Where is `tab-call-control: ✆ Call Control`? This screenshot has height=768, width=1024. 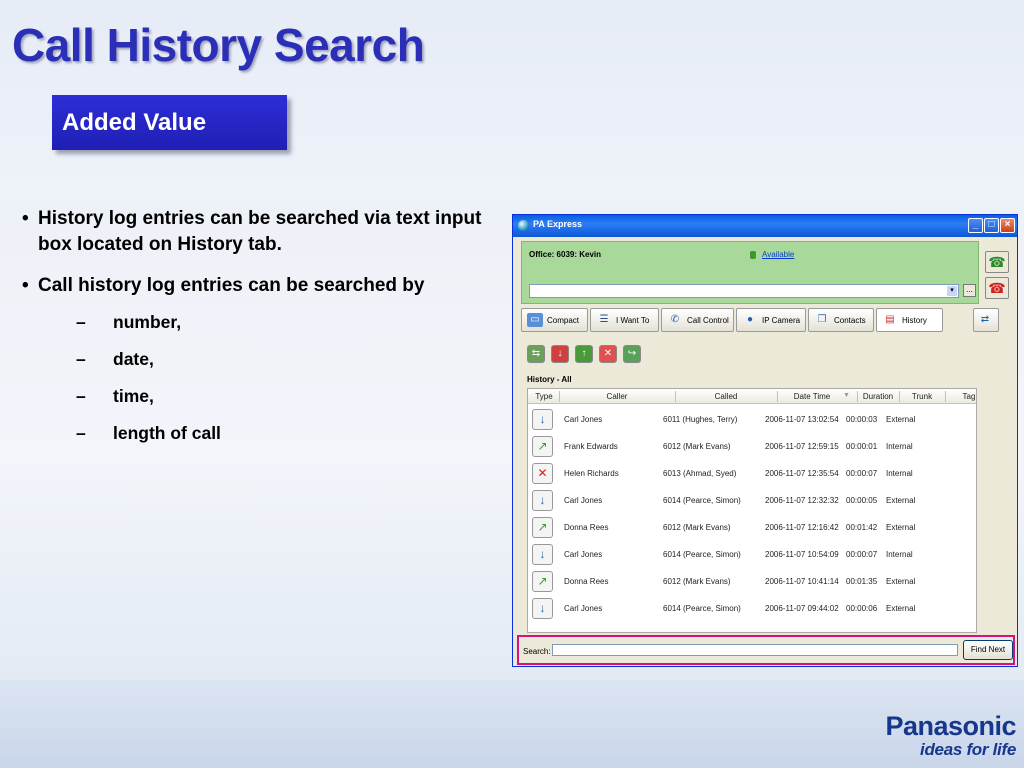 tab-call-control: ✆ Call Control is located at coordinates (697, 320).